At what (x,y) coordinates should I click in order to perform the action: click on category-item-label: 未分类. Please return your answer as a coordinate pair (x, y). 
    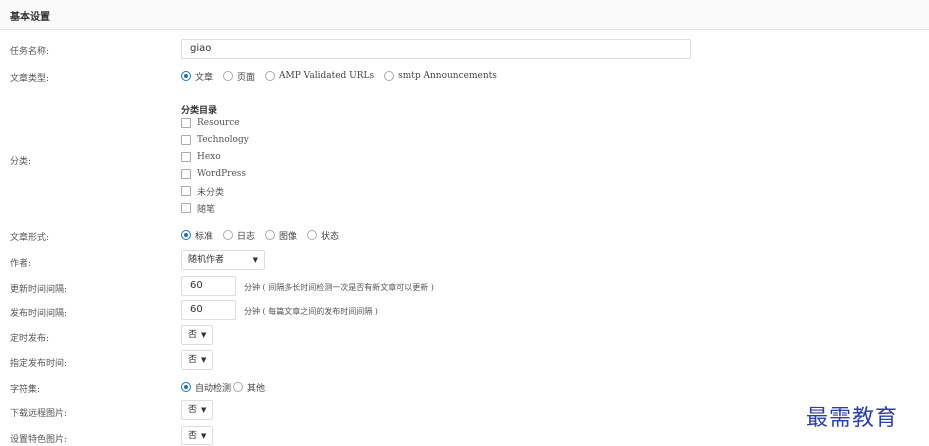
    Looking at the image, I should click on (211, 192).